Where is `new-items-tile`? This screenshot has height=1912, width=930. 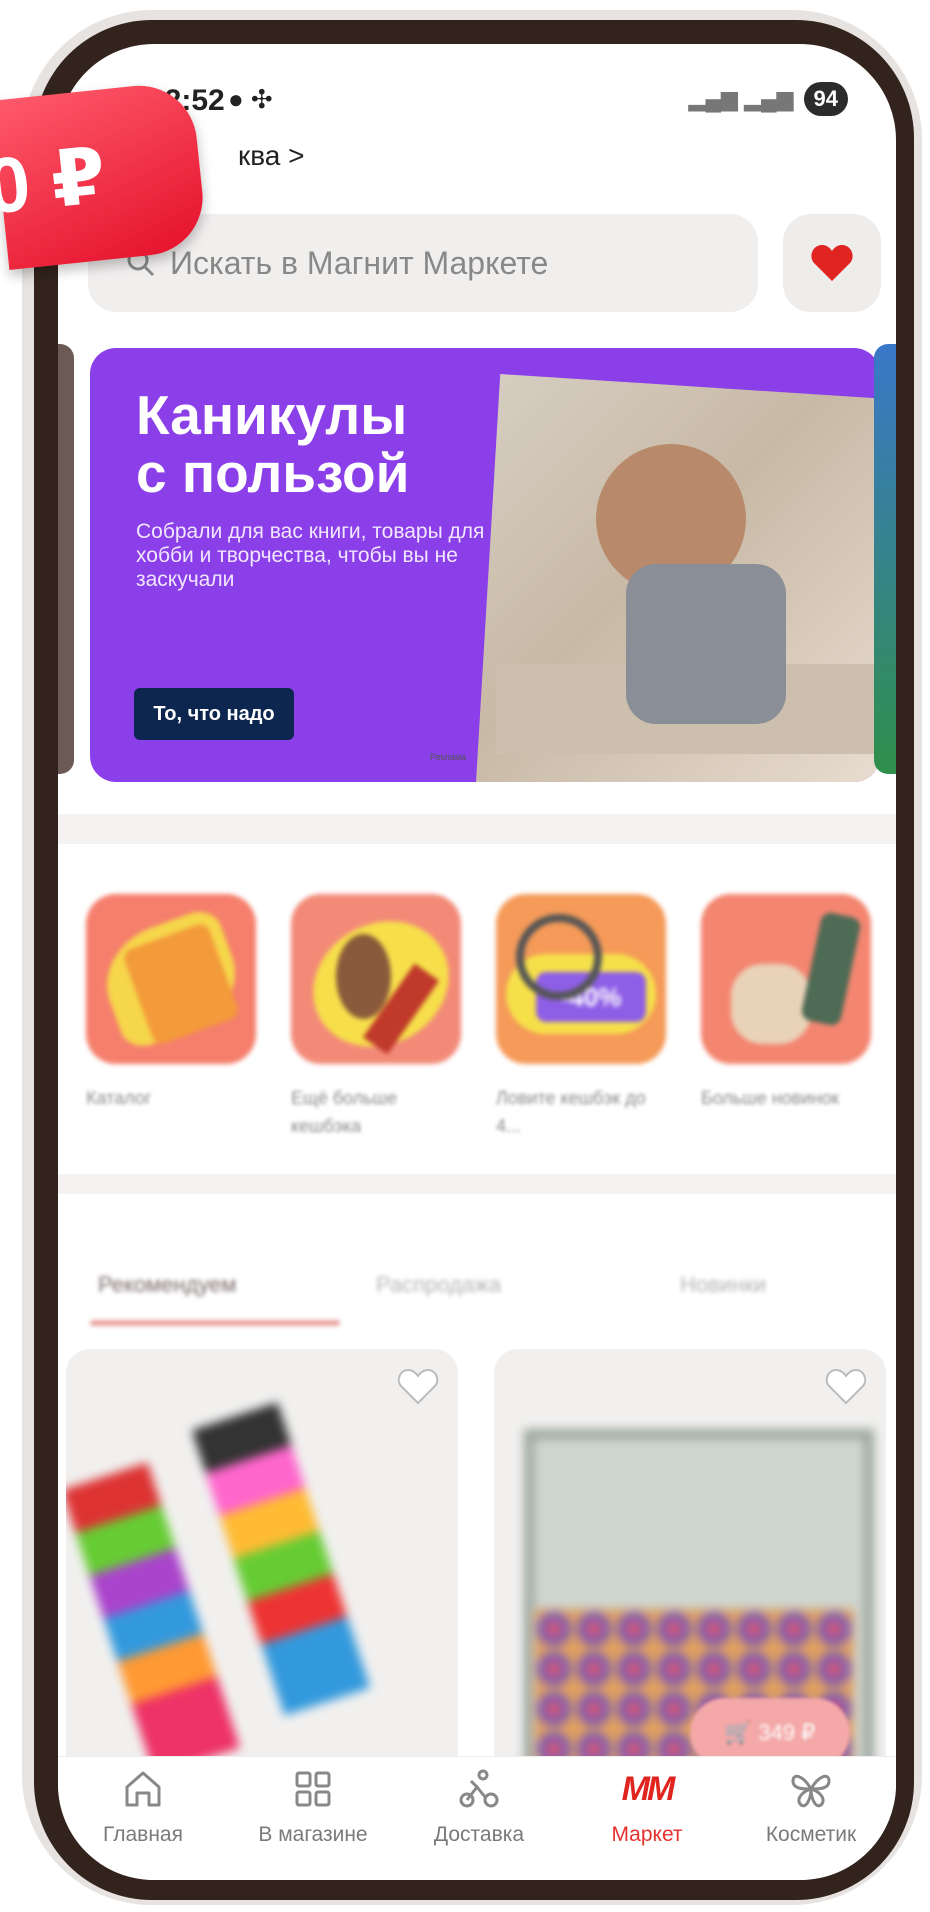 new-items-tile is located at coordinates (786, 979).